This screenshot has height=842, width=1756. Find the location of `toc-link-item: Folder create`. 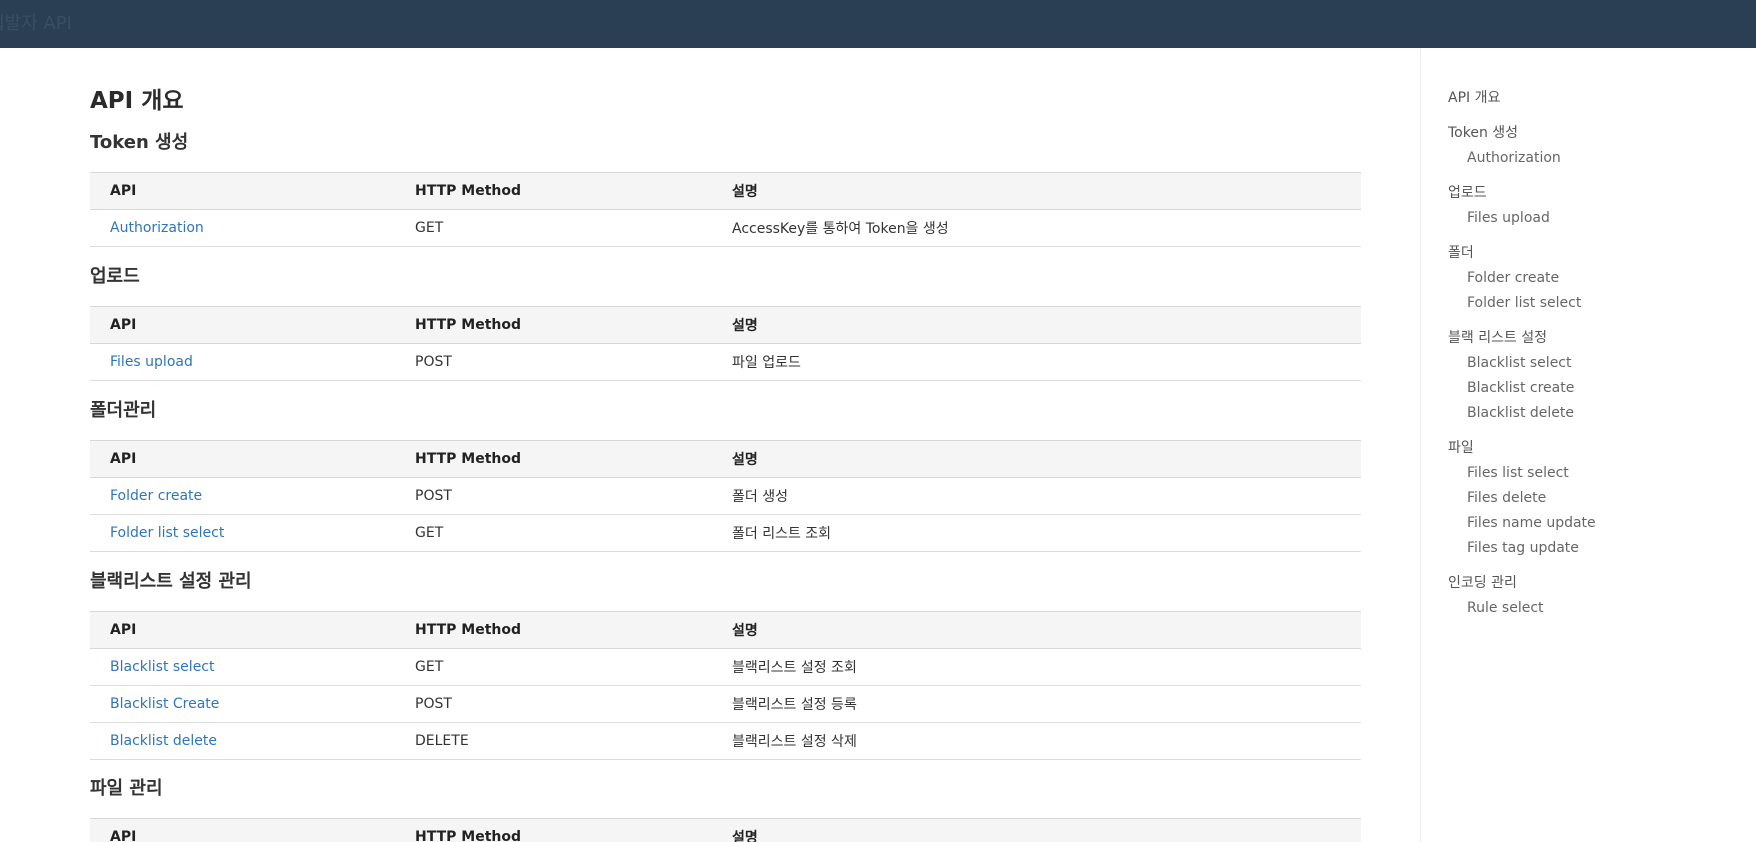

toc-link-item: Folder create is located at coordinates (1522, 278).